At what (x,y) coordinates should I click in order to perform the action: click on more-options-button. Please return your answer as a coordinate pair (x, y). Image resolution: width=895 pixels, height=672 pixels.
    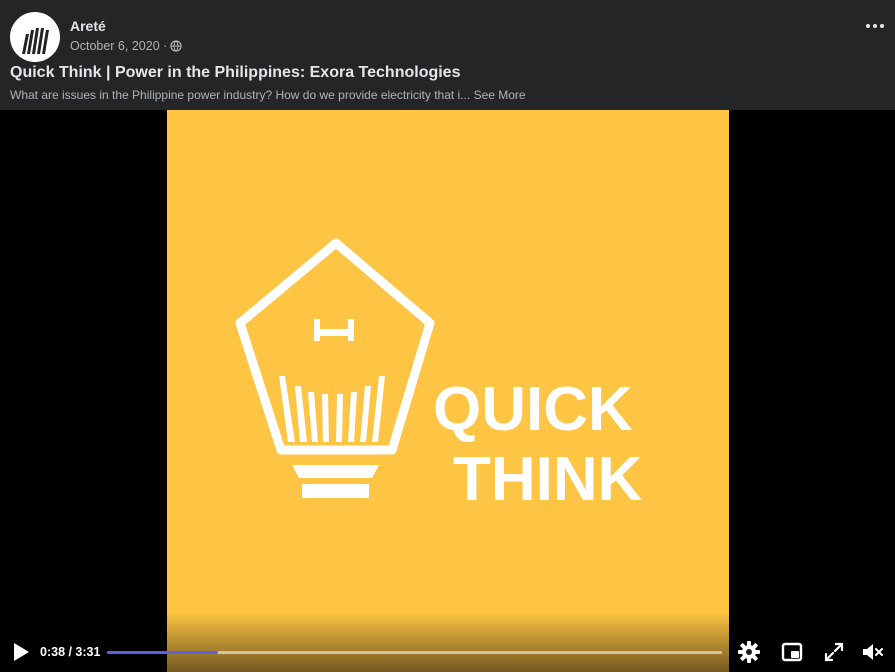
    Looking at the image, I should click on (875, 26).